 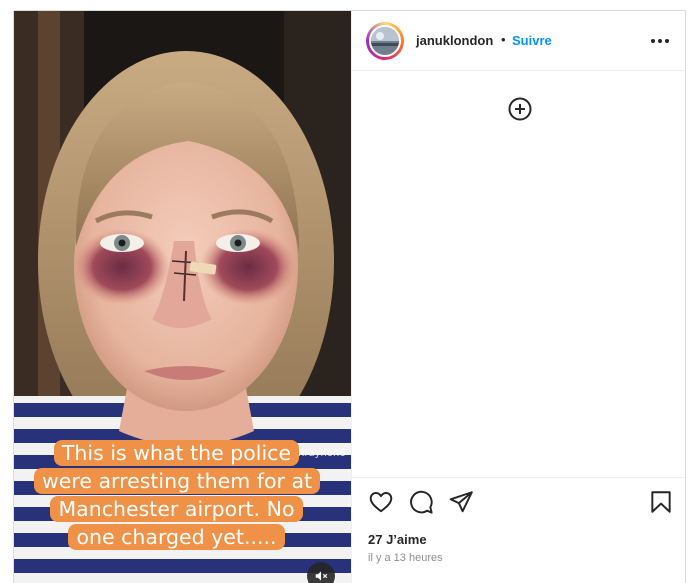 I want to click on more-options-button, so click(x=660, y=41).